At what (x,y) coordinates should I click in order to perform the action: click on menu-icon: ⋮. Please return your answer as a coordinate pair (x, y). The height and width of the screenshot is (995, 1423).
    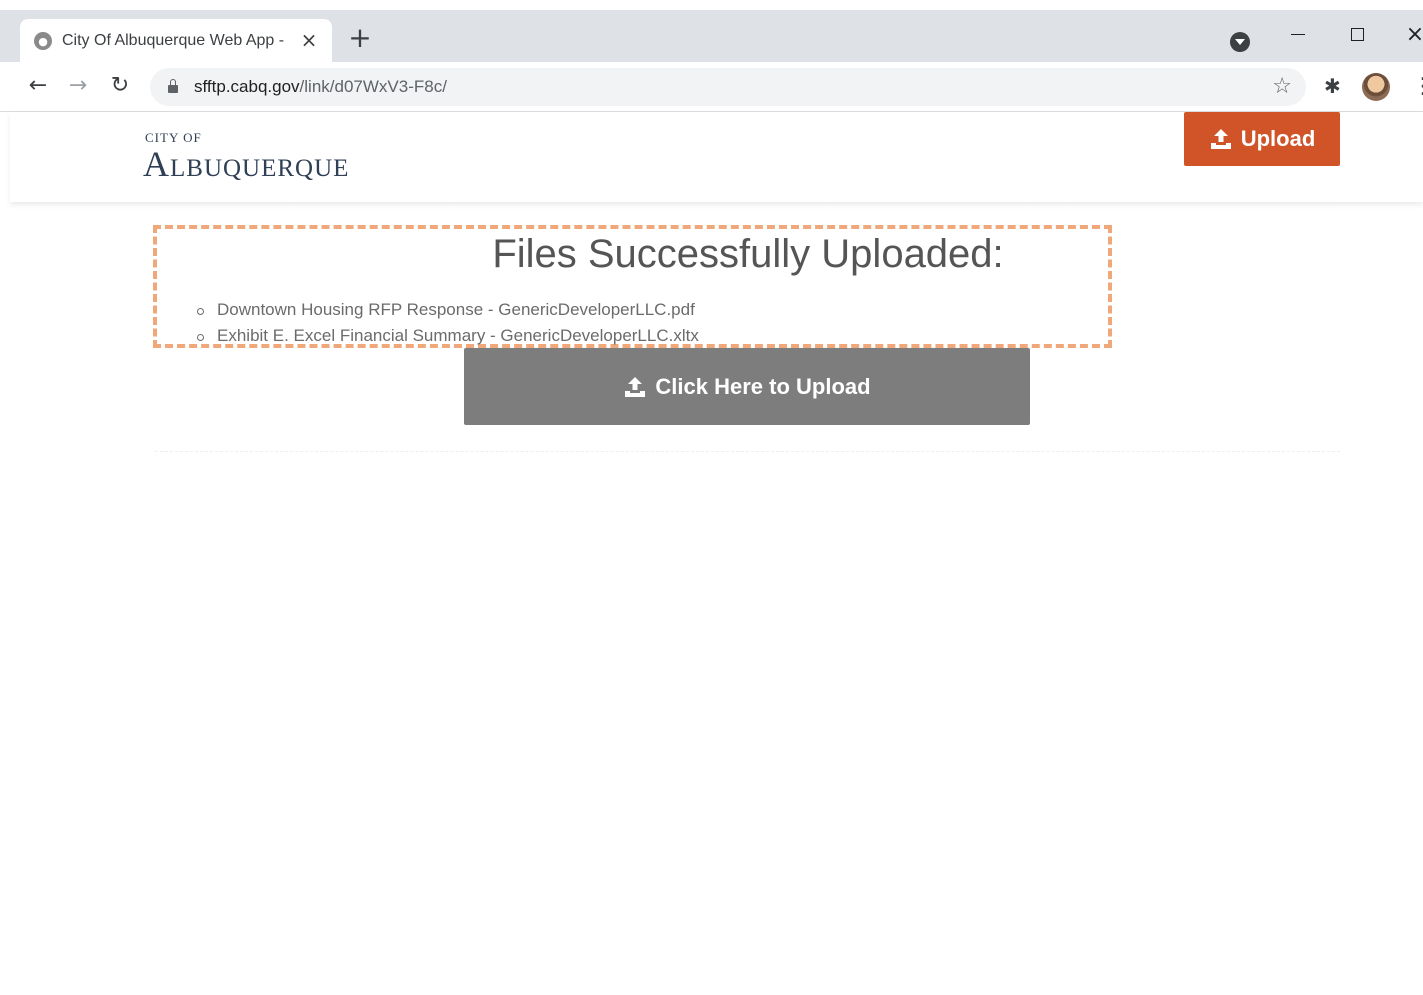
    Looking at the image, I should click on (1417, 86).